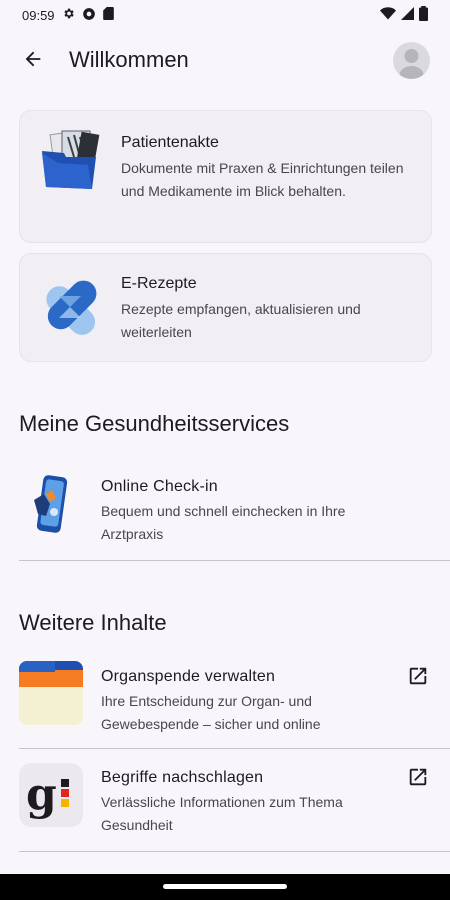  I want to click on organ-donor-card-icon, so click(51, 693).